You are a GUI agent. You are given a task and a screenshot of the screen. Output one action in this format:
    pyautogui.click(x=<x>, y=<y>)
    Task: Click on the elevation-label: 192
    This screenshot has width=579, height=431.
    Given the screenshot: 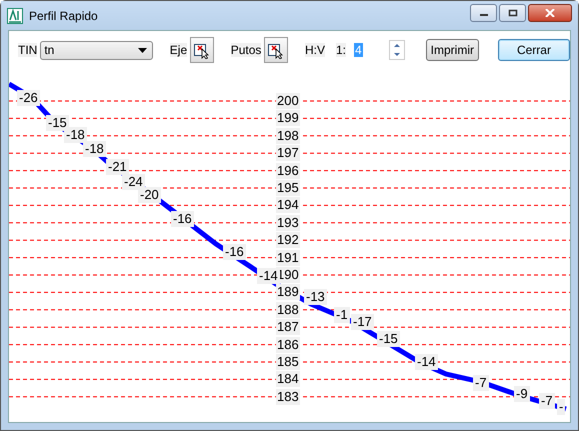 What is the action you would take?
    pyautogui.click(x=288, y=240)
    